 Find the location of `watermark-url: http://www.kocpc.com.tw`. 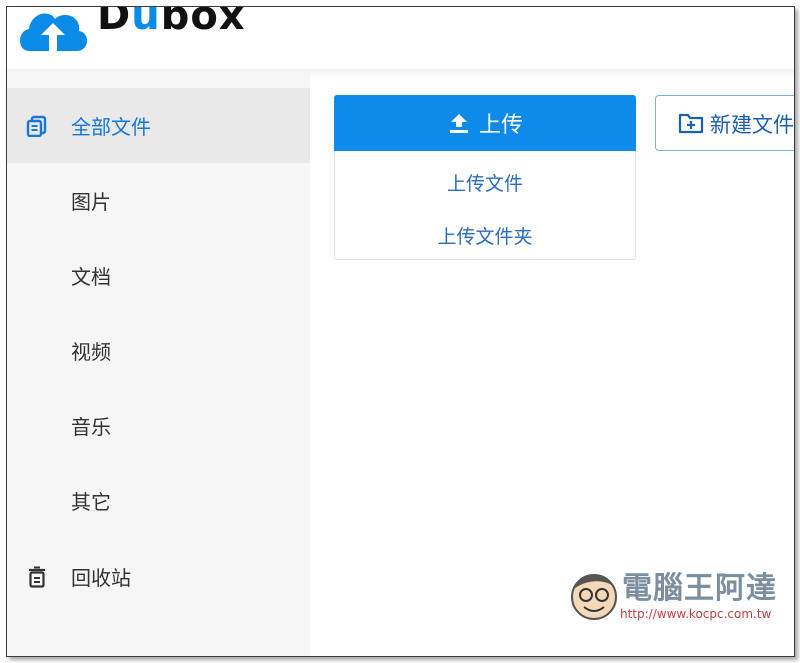

watermark-url: http://www.kocpc.com.tw is located at coordinates (696, 614).